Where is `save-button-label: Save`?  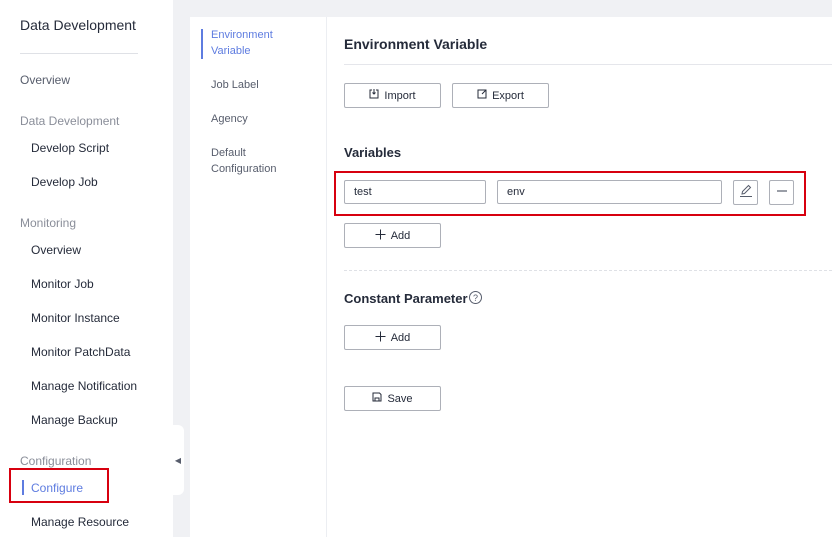
save-button-label: Save is located at coordinates (400, 398).